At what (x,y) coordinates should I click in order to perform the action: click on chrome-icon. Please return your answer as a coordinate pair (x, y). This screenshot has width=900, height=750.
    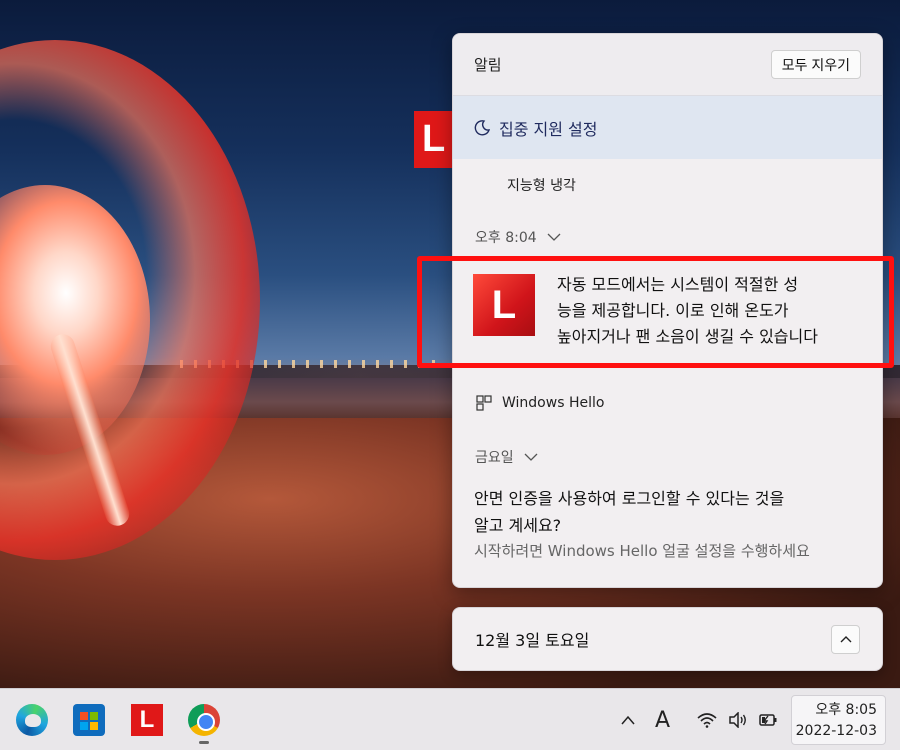
    Looking at the image, I should click on (204, 720).